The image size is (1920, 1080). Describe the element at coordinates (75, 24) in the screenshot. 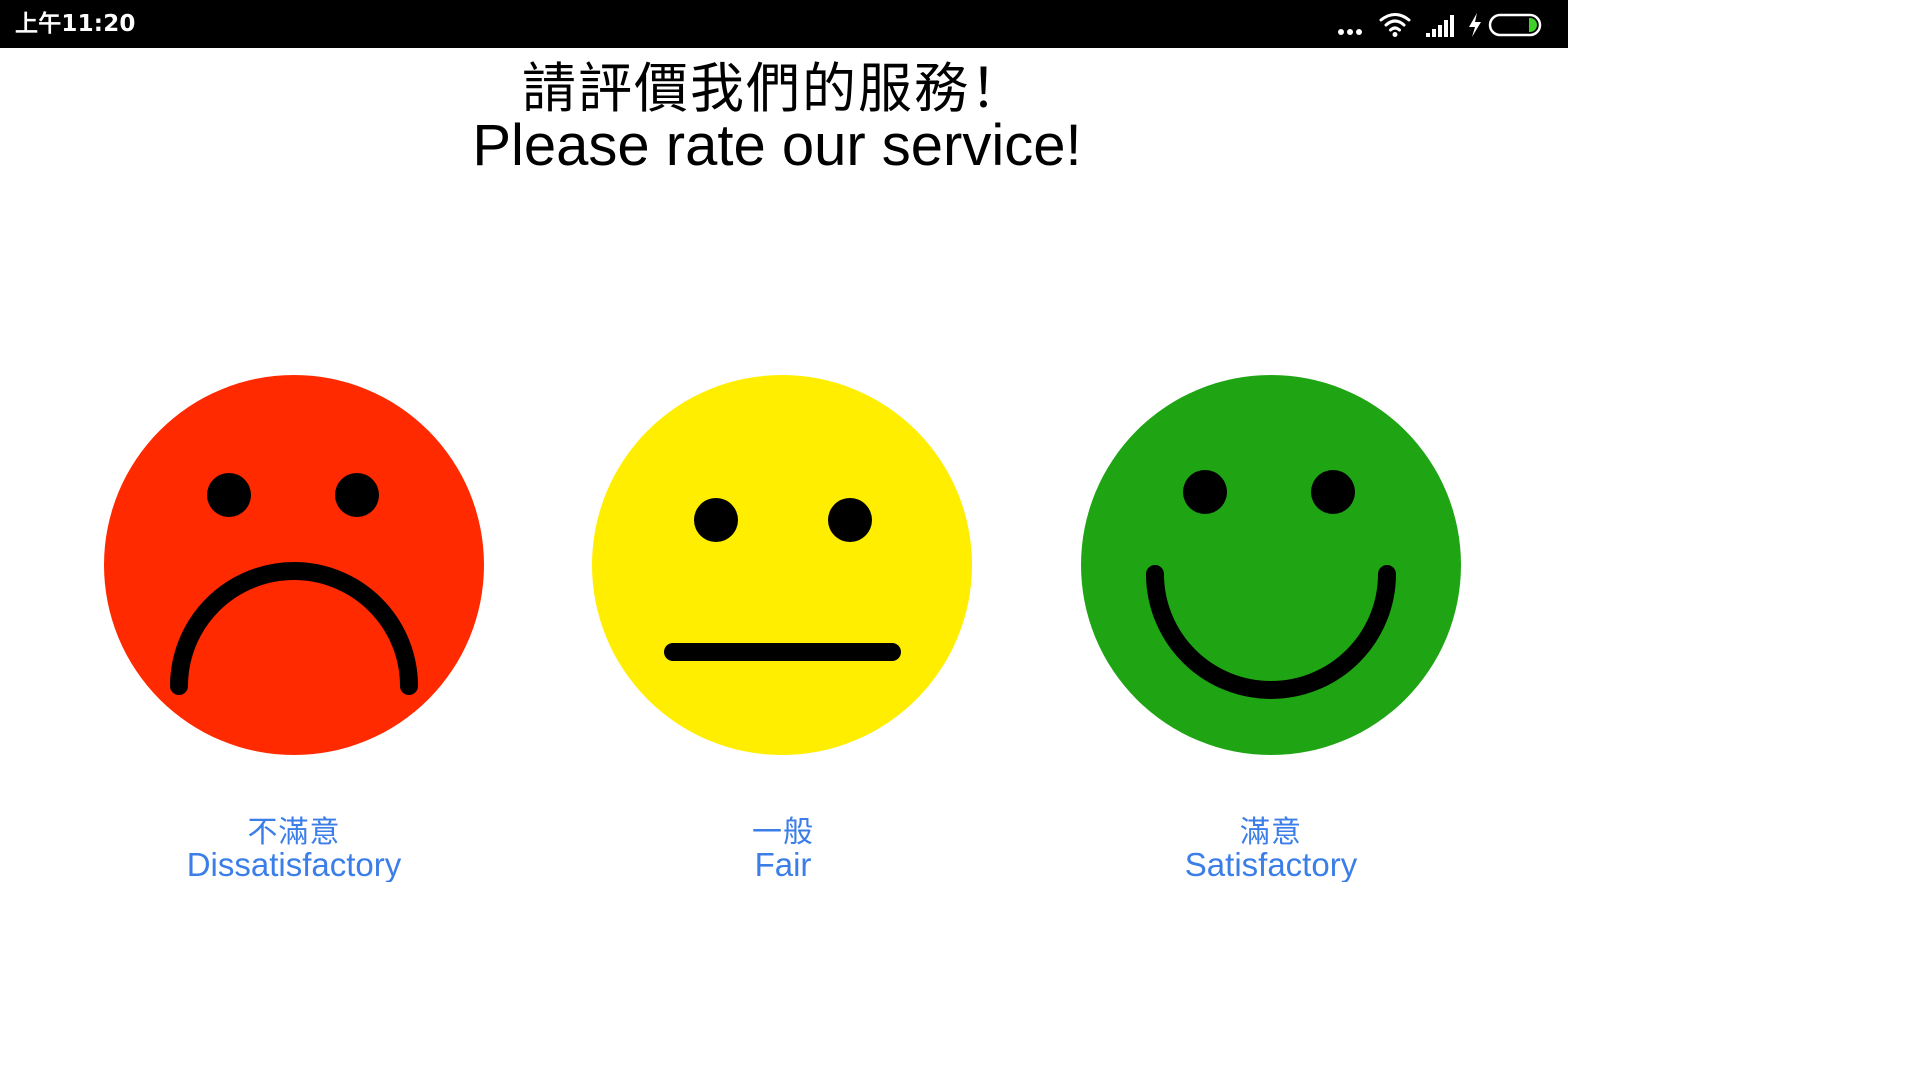

I see `status-time: 上午11:20` at that location.